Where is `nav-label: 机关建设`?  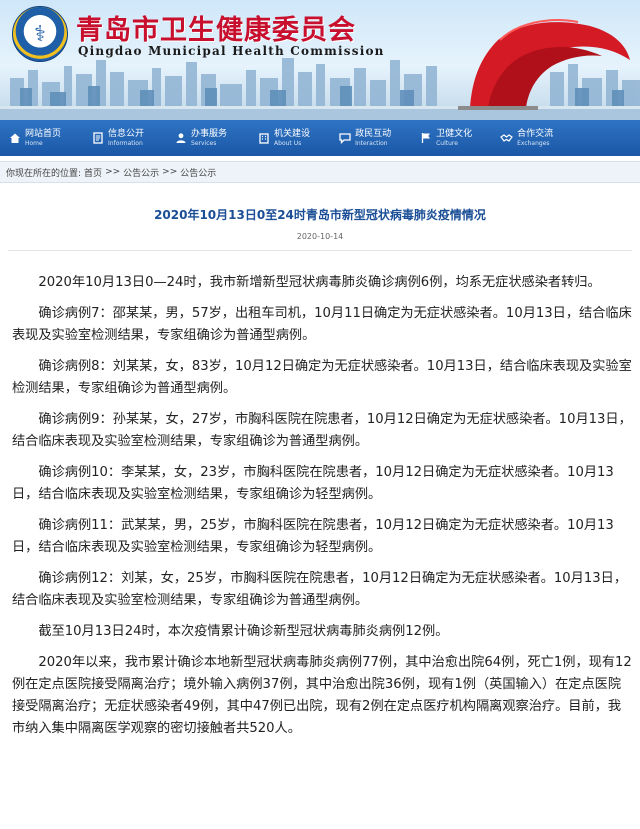 nav-label: 机关建设 is located at coordinates (292, 133).